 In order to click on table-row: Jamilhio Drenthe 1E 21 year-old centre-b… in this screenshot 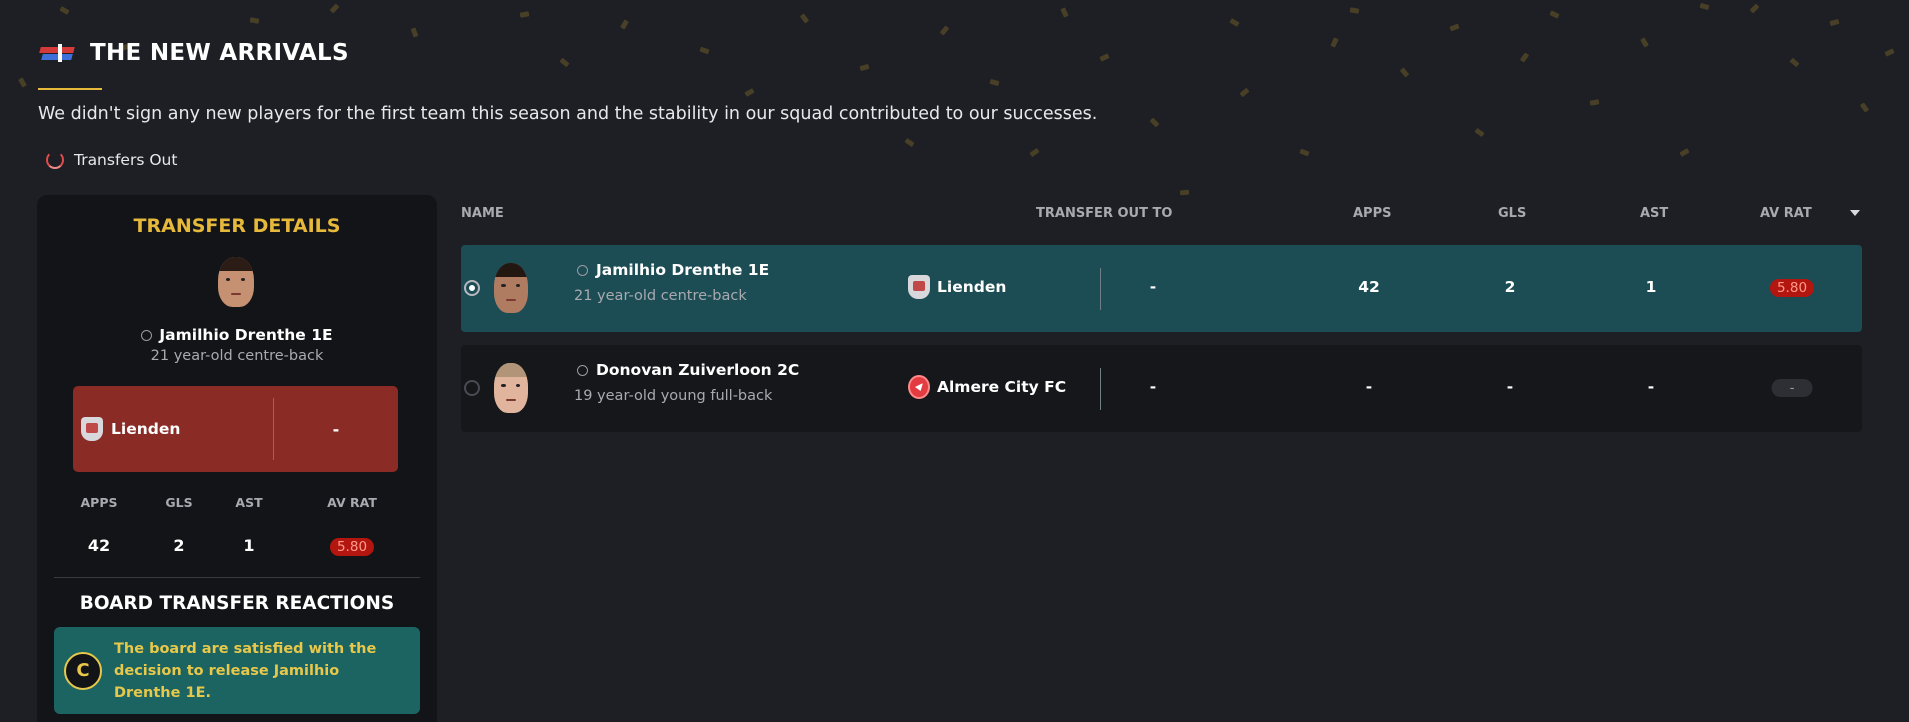, I will do `click(1161, 288)`.